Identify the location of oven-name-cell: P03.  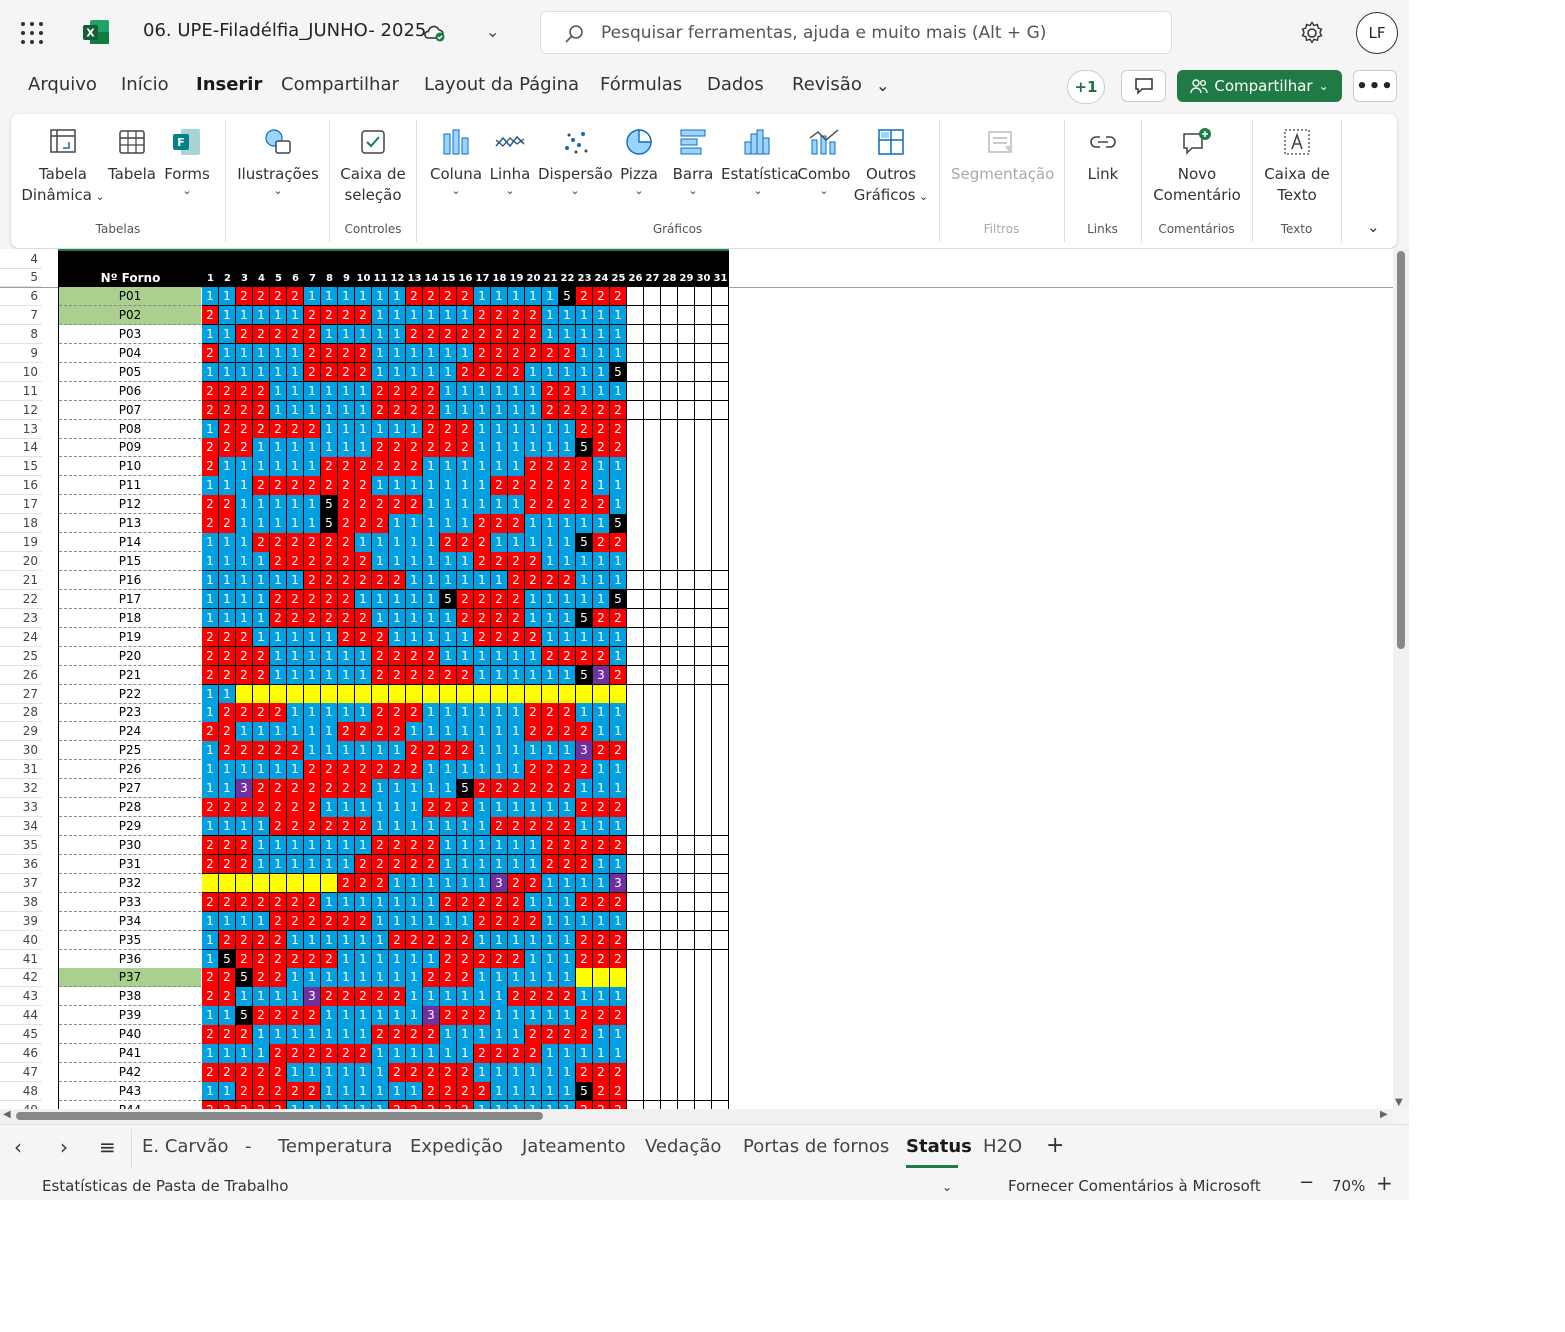
(130, 334).